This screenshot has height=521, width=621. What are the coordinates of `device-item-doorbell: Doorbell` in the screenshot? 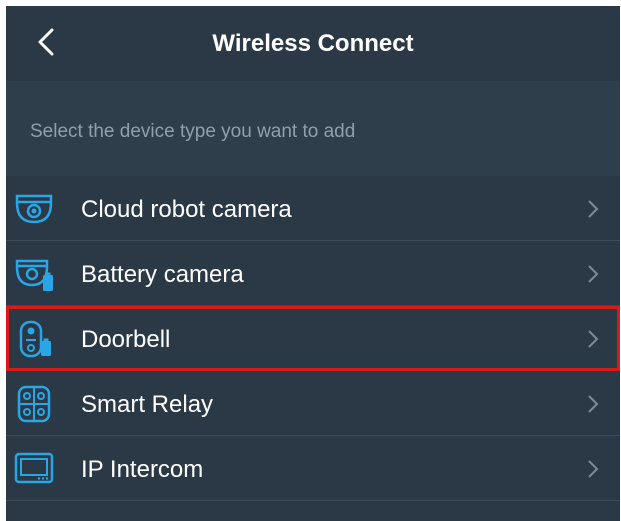 It's located at (313, 338).